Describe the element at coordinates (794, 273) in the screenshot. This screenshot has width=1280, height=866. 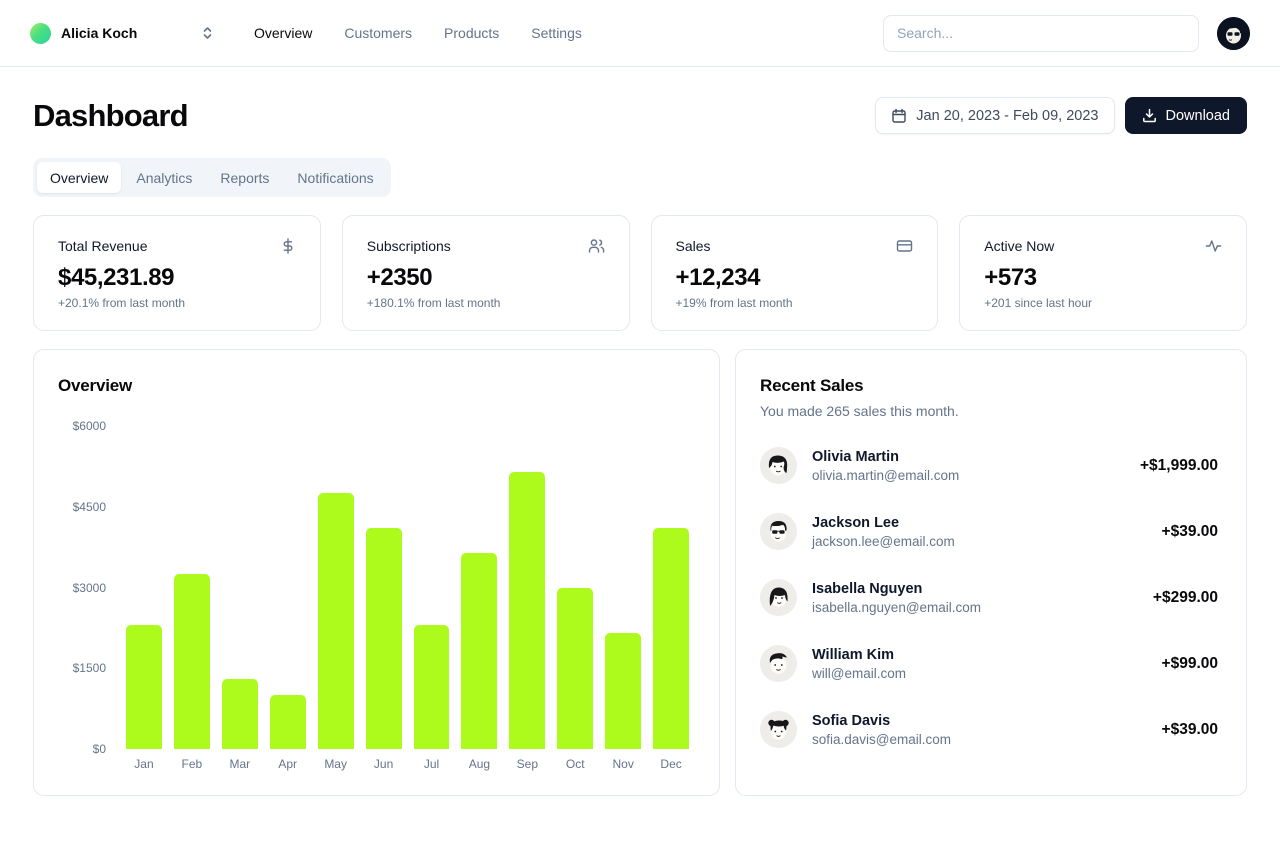
I see `stat-card-sales: Sales +12,234 +19% from last month` at that location.